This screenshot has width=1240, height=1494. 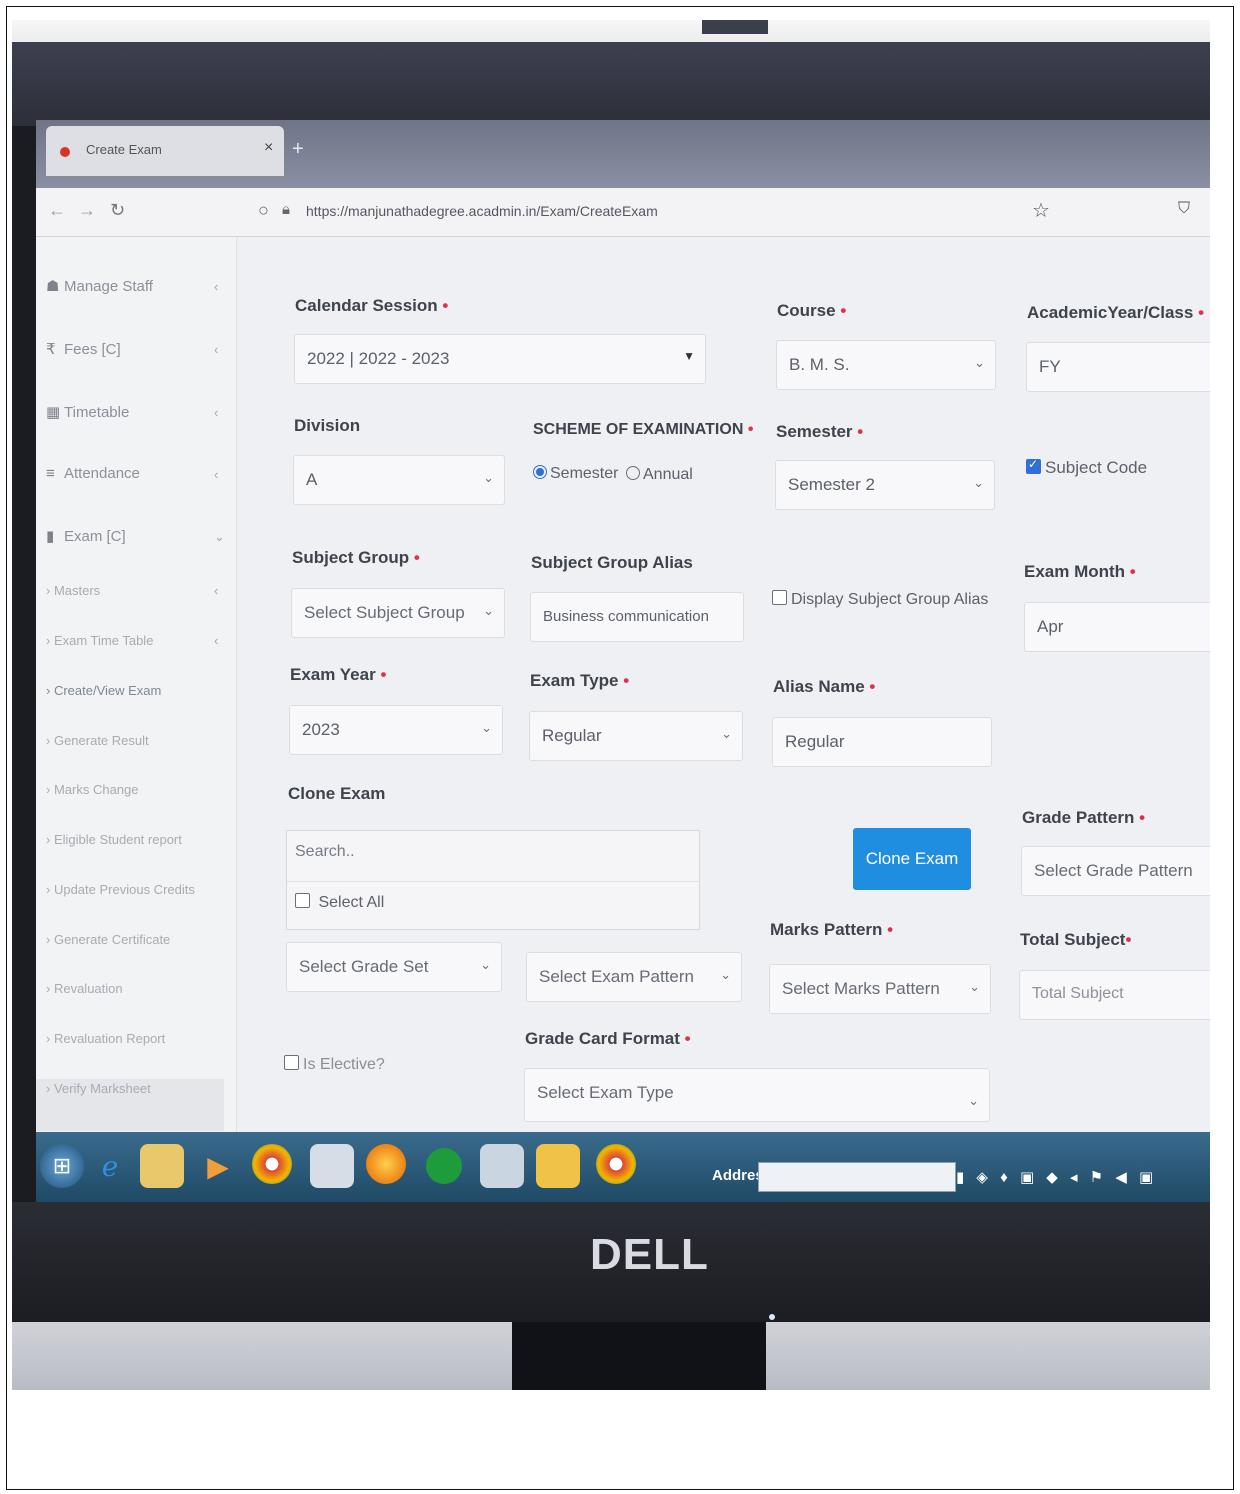 I want to click on system-tray: ▮ ◈ ♦ ▣ ◆ ◂ ⚑ ◀ ▣, so click(x=1056, y=1177).